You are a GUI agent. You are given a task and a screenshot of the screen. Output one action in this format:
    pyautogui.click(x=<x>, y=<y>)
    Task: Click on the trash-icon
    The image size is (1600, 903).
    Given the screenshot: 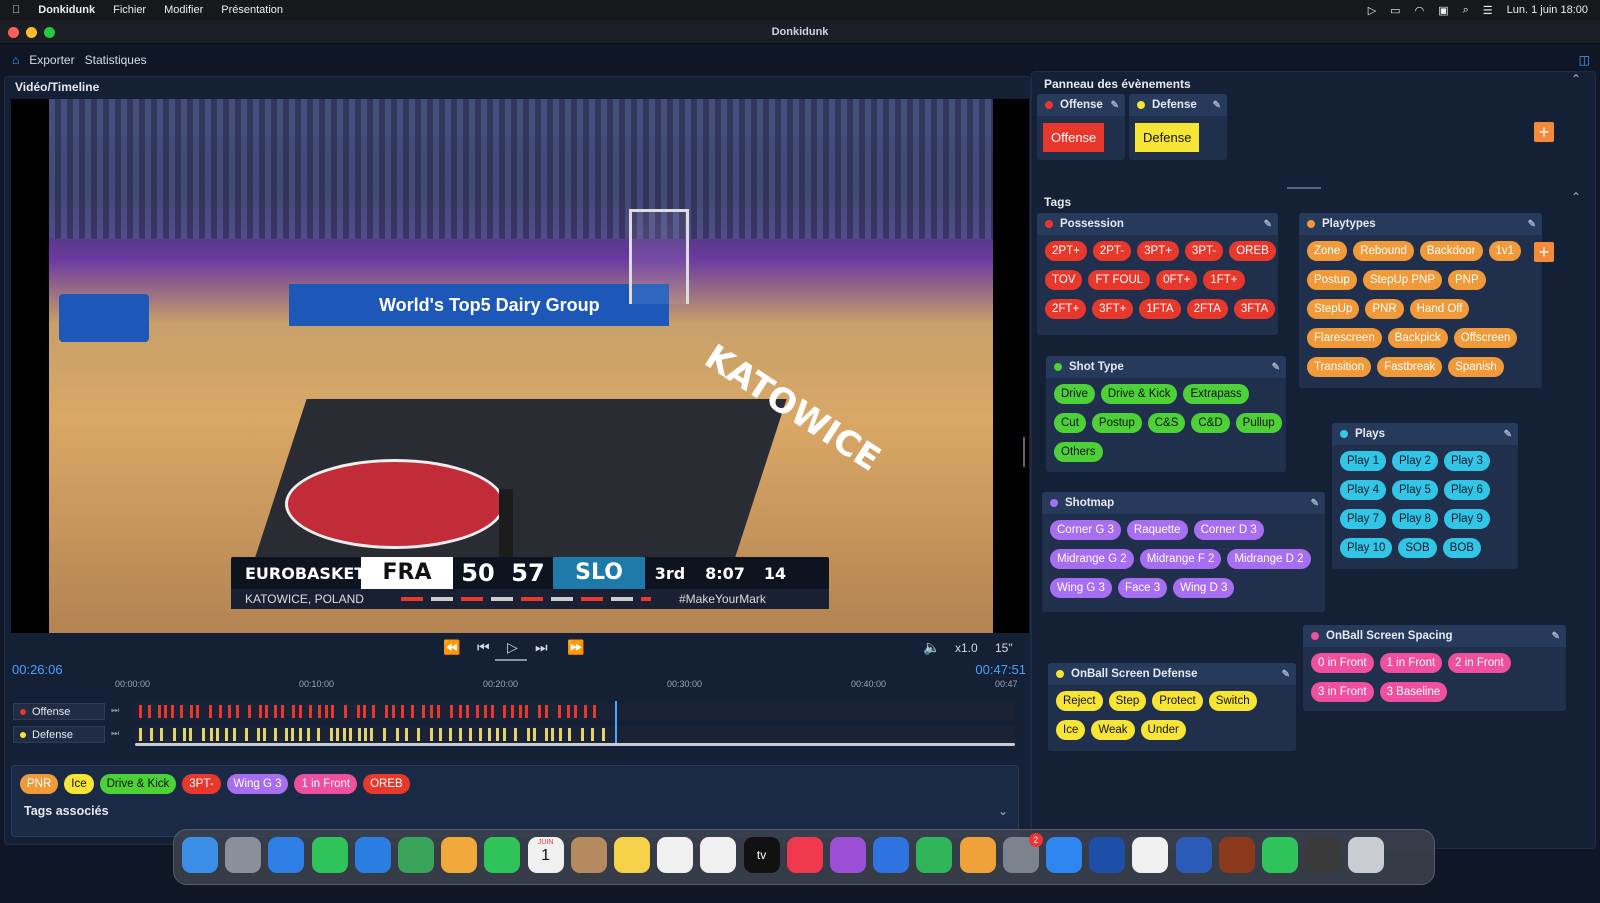 What is the action you would take?
    pyautogui.click(x=1366, y=855)
    